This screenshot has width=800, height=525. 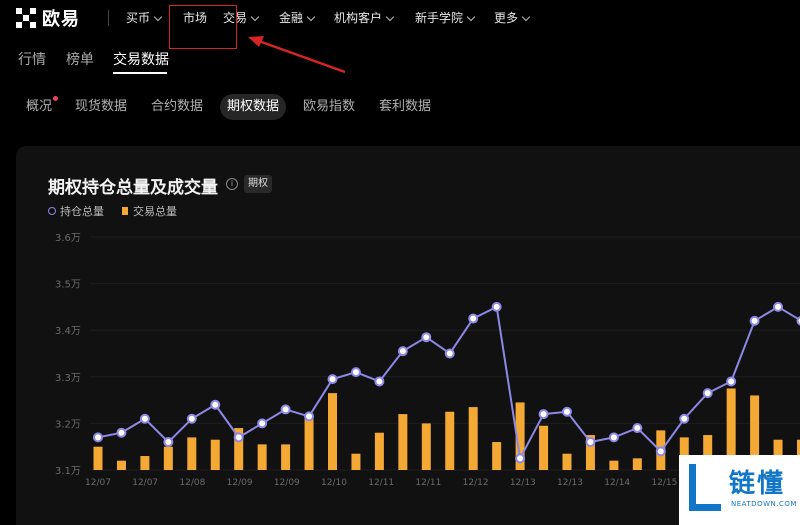 I want to click on annotation-arrow-shaft, so click(x=300, y=56).